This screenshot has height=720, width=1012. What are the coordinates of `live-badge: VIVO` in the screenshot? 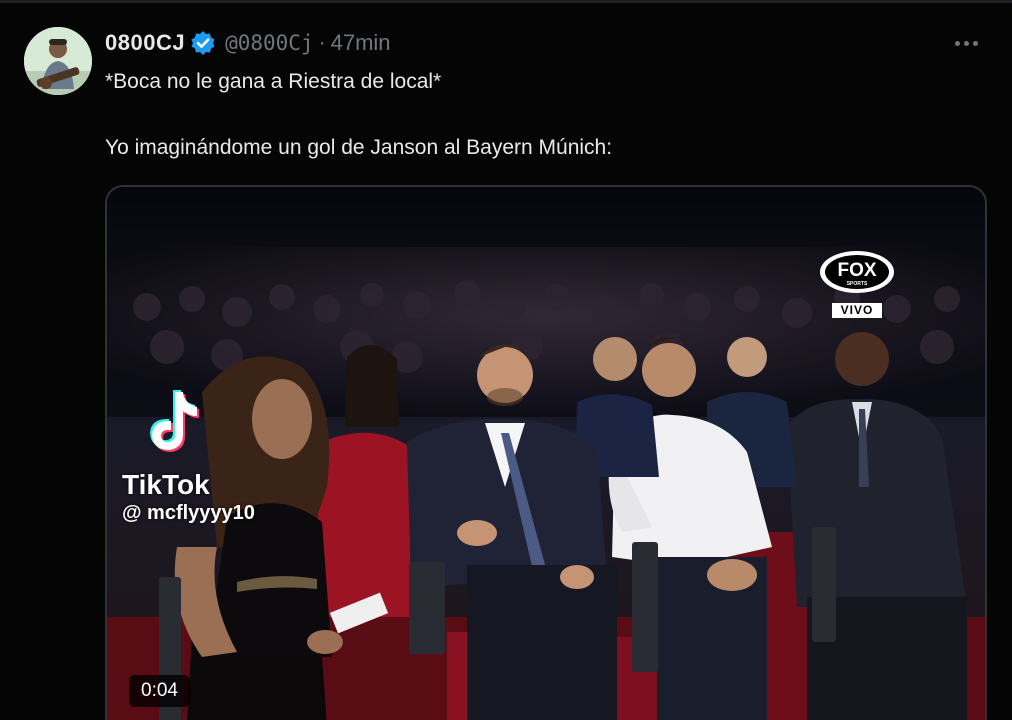 It's located at (857, 310).